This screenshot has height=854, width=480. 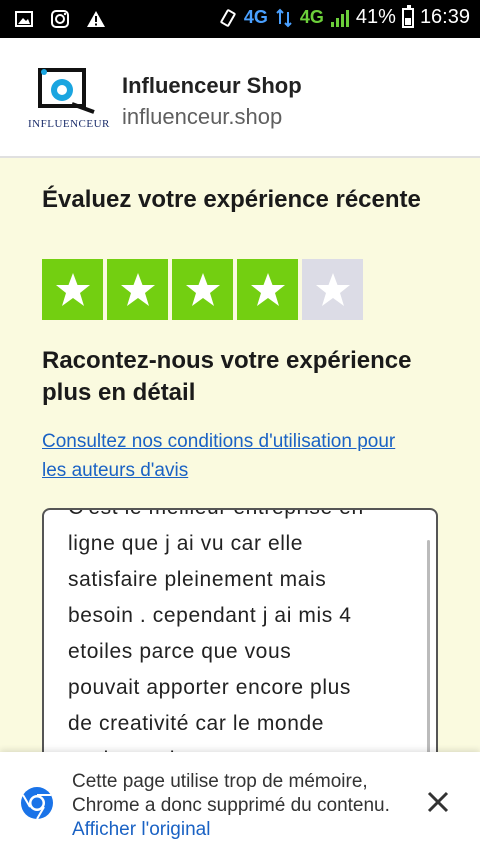 I want to click on chrome-icon, so click(x=37, y=803).